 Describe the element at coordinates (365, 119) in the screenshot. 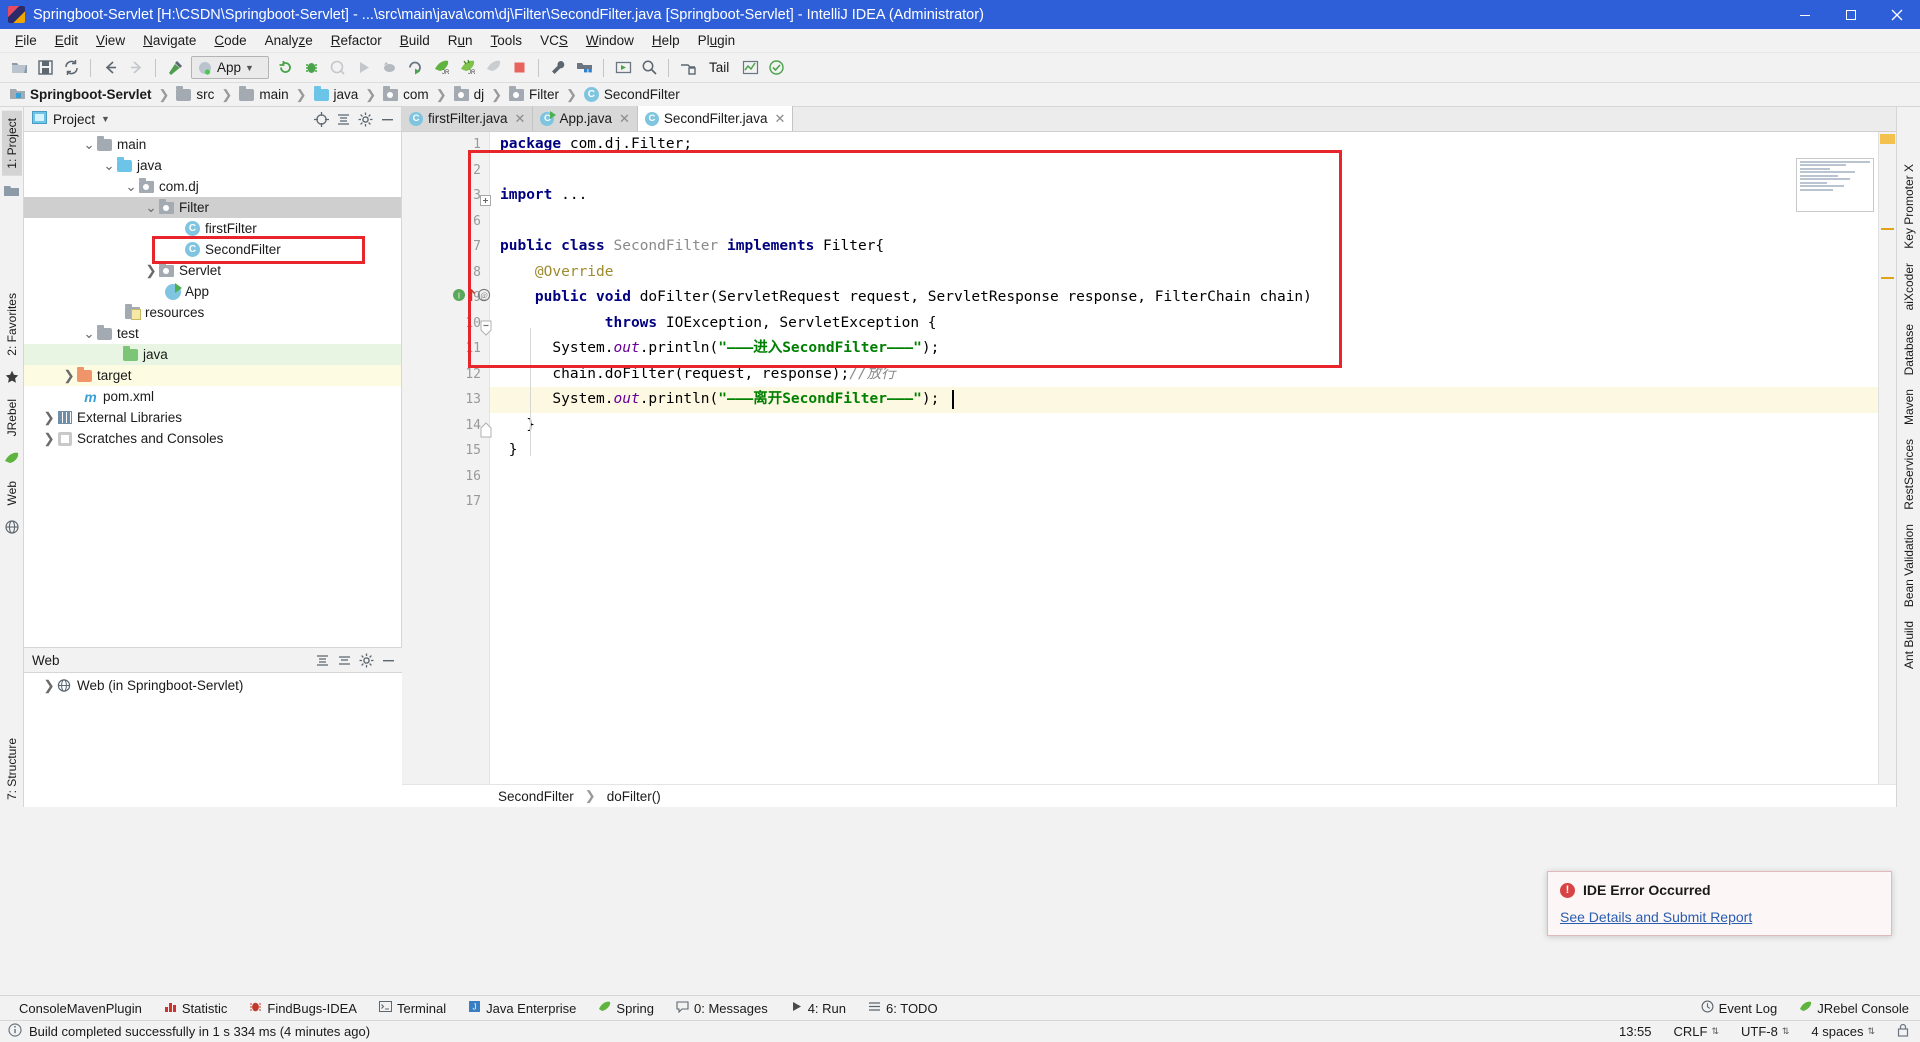

I see `settings-gear-icon` at that location.